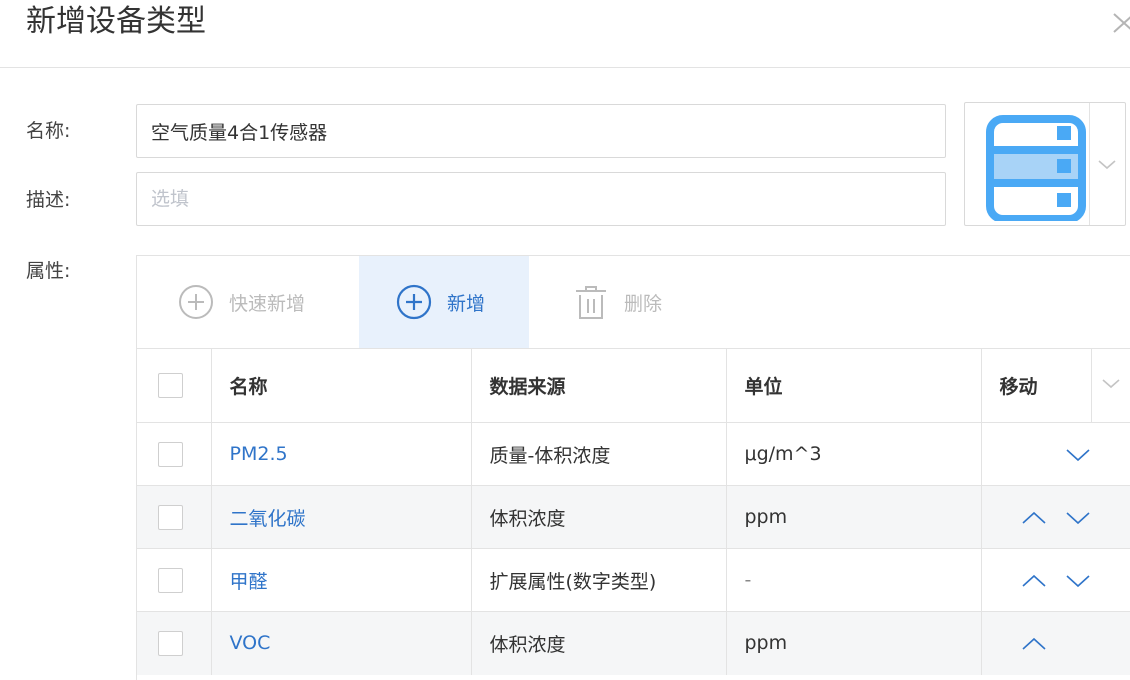 The height and width of the screenshot is (680, 1130). What do you see at coordinates (249, 582) in the screenshot?
I see `attribute-name-link: 甲醛` at bounding box center [249, 582].